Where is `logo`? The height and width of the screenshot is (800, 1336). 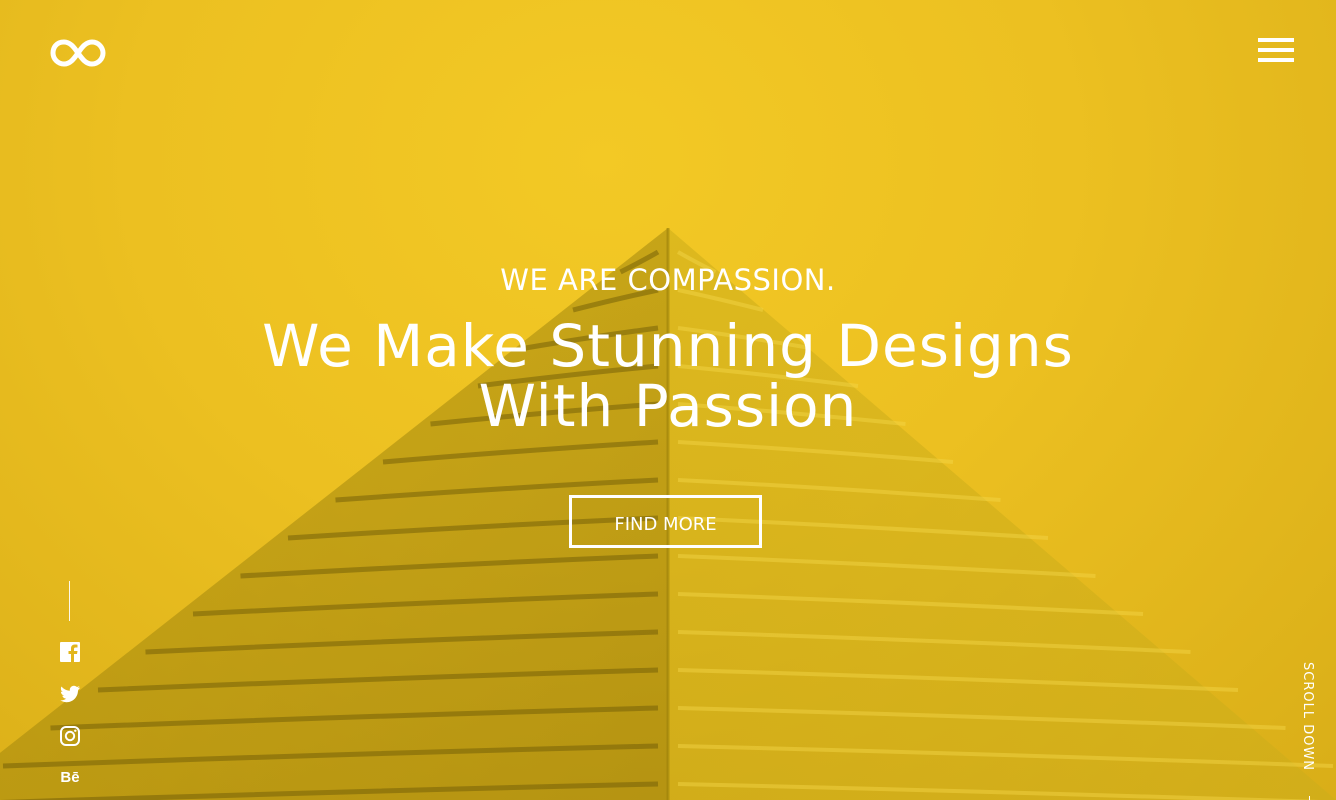 logo is located at coordinates (78, 53).